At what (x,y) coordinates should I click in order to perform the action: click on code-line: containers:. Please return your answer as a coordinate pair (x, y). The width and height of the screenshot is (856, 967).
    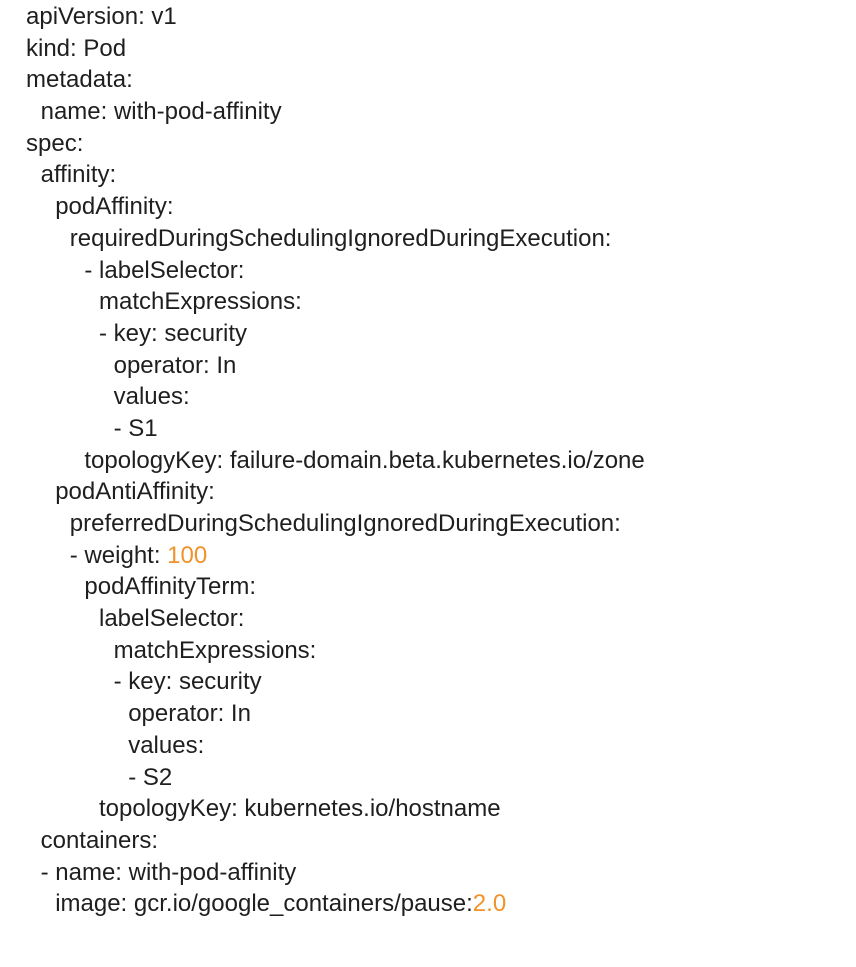
    Looking at the image, I should click on (436, 841).